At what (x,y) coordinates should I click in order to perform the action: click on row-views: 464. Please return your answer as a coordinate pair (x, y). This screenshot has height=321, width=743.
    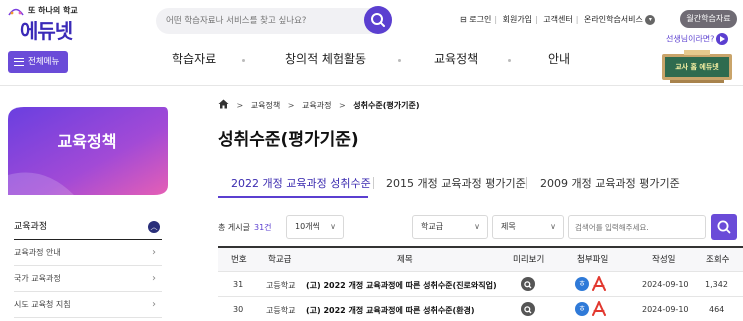
    Looking at the image, I should click on (717, 309).